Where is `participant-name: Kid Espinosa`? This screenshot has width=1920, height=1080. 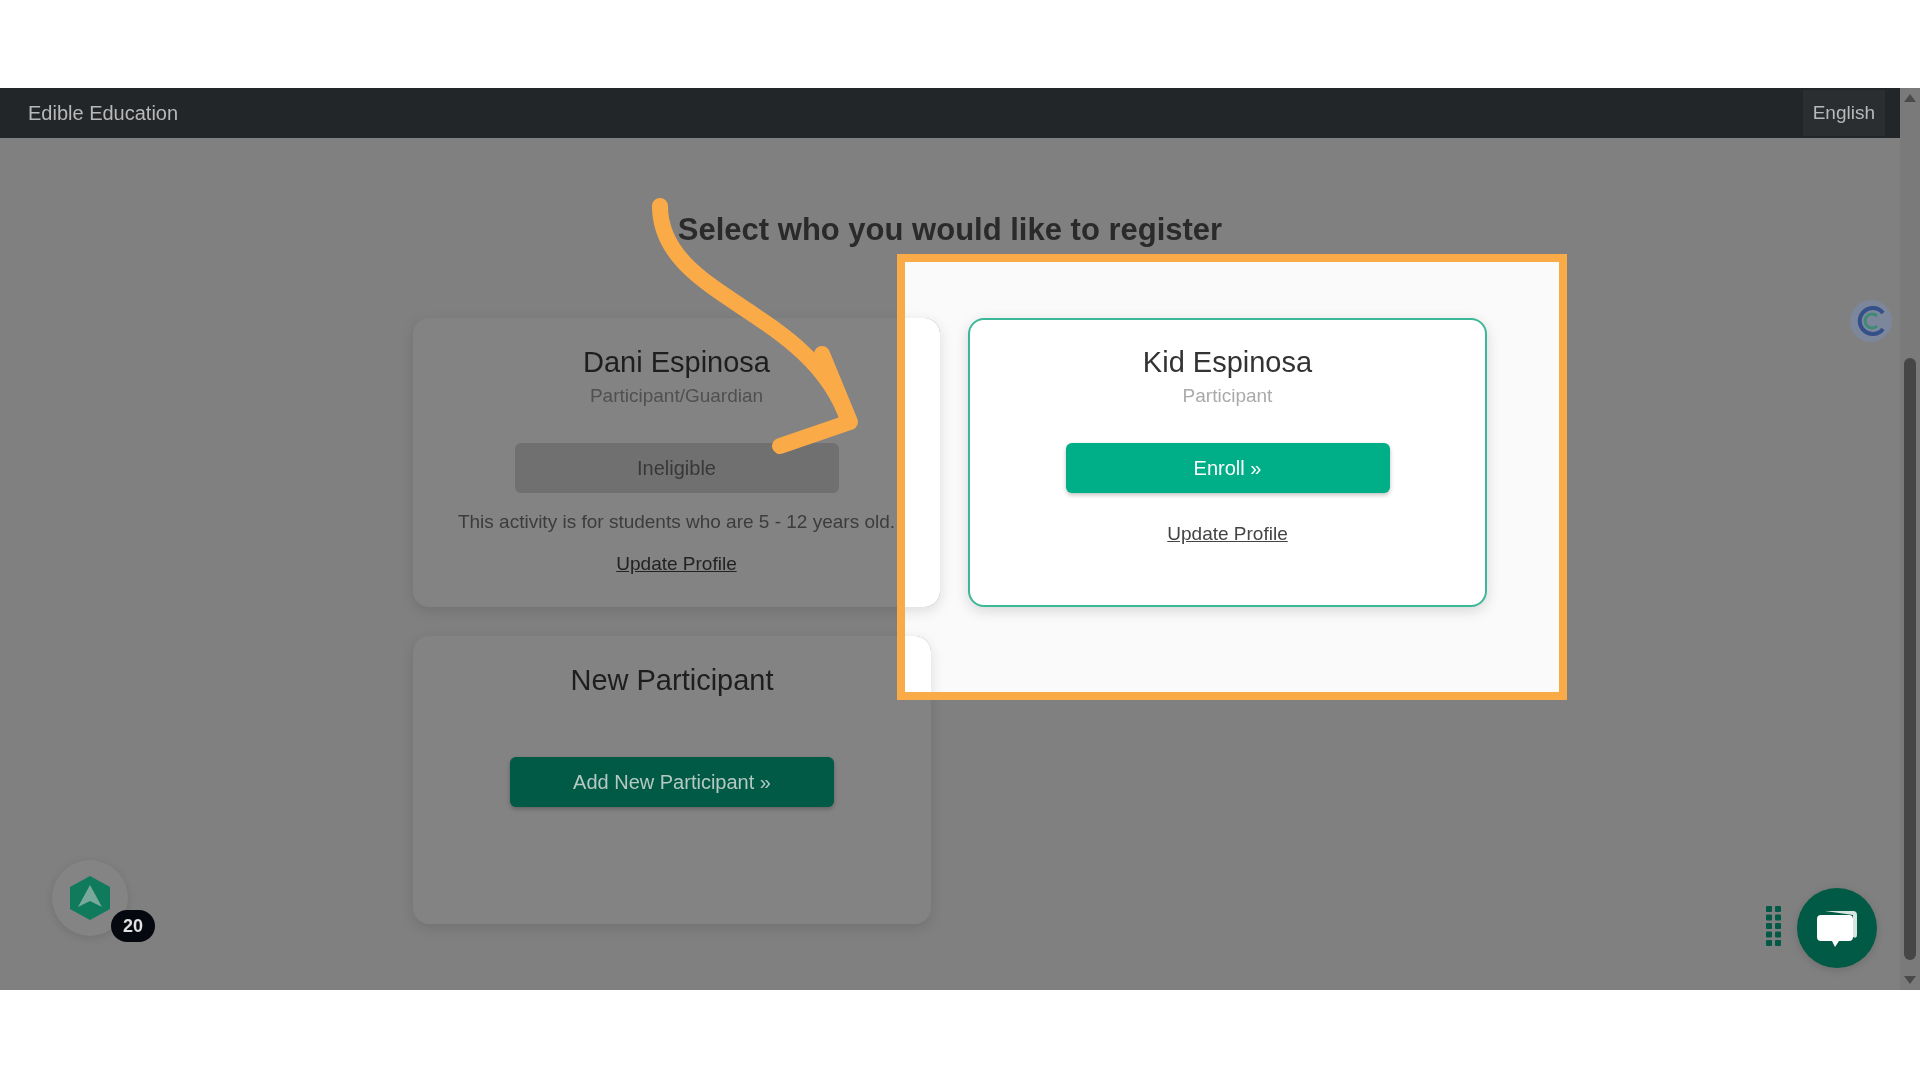 participant-name: Kid Espinosa is located at coordinates (1227, 362).